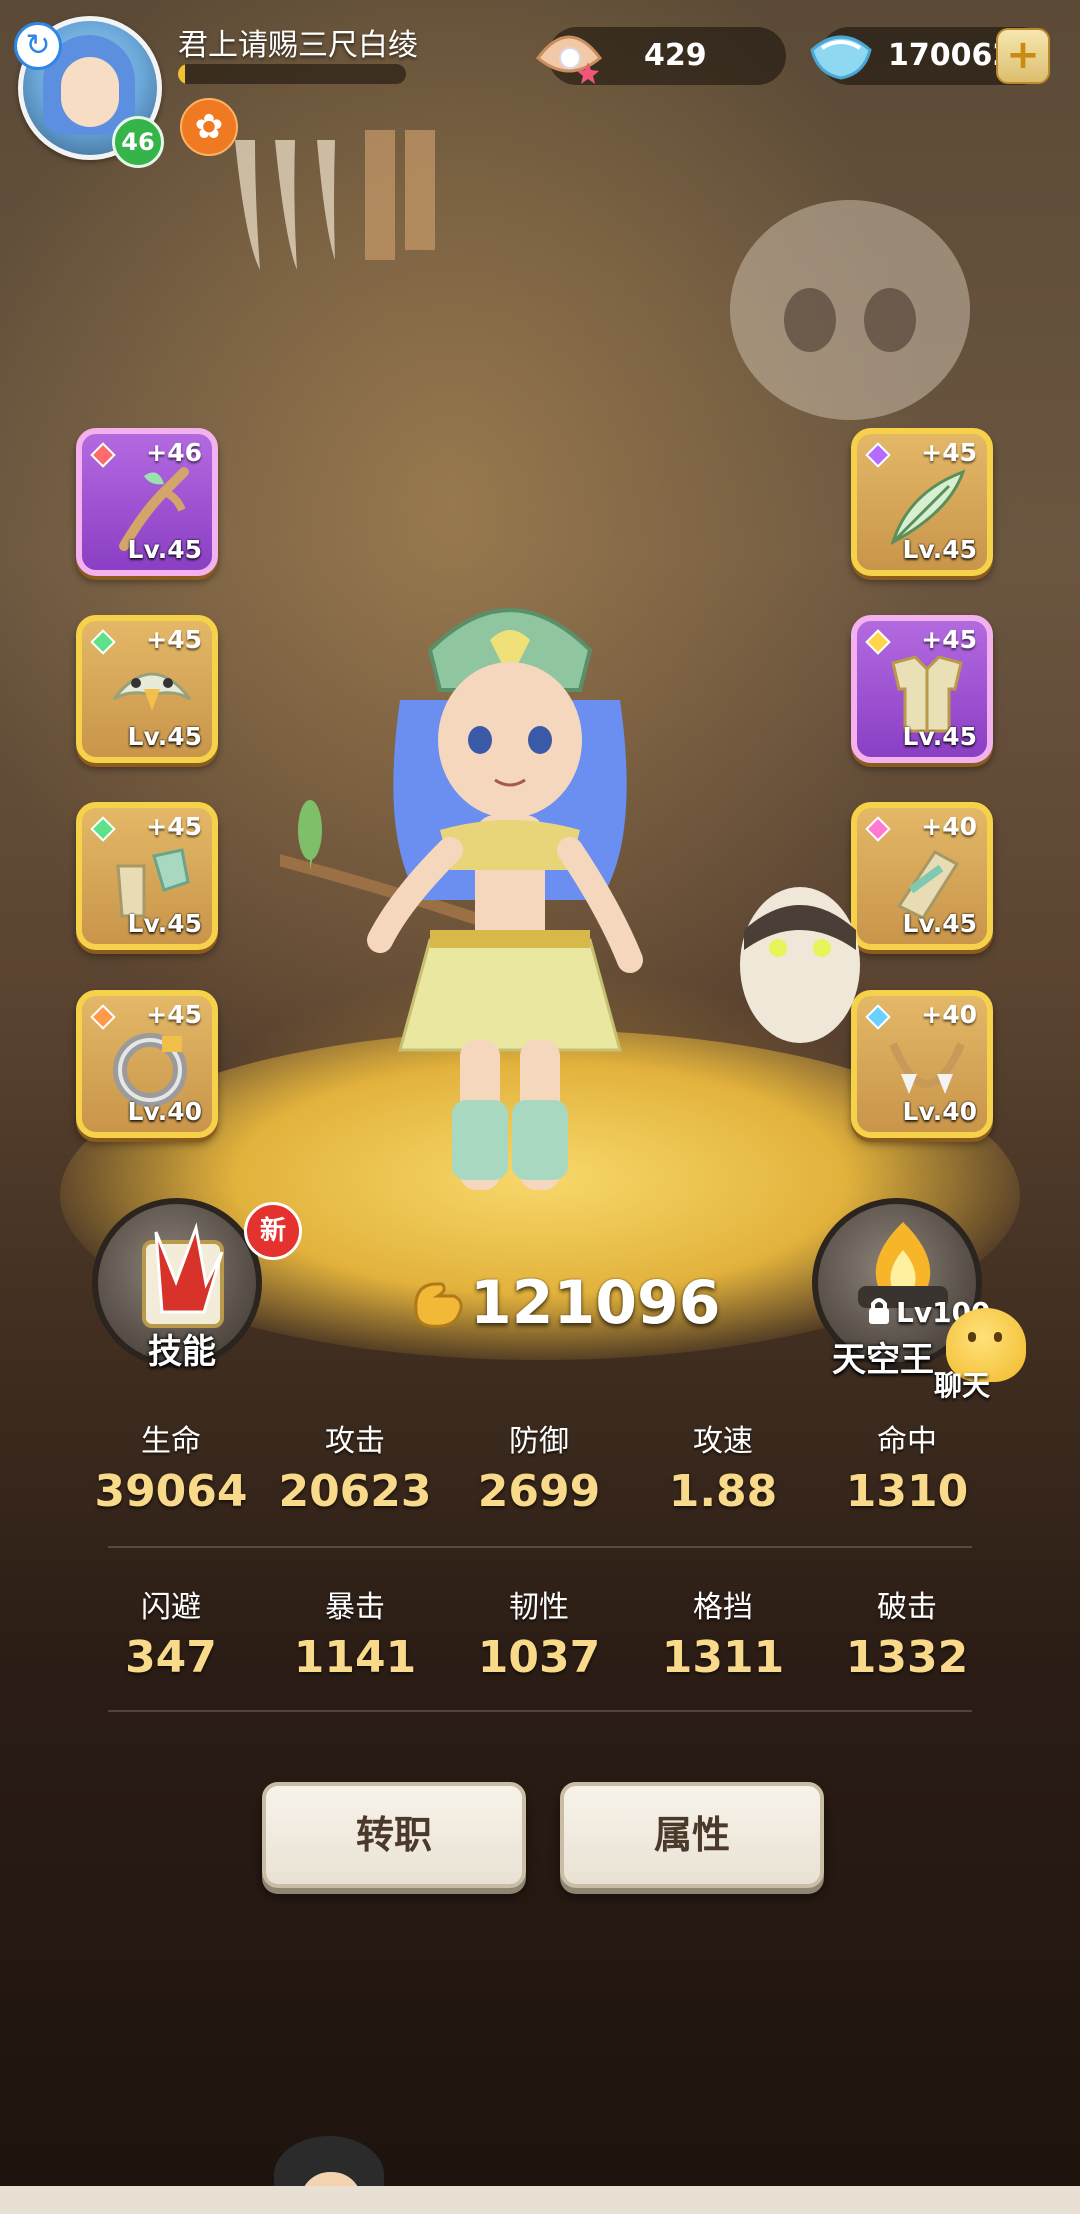  I want to click on stat-value: 347, so click(171, 1657).